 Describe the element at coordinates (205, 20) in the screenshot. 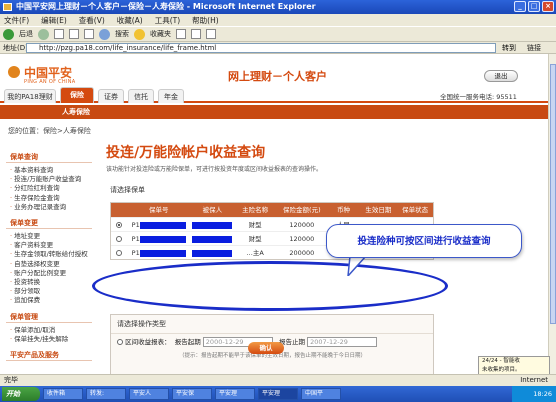

I see `menu-help: 帮助(H)` at that location.